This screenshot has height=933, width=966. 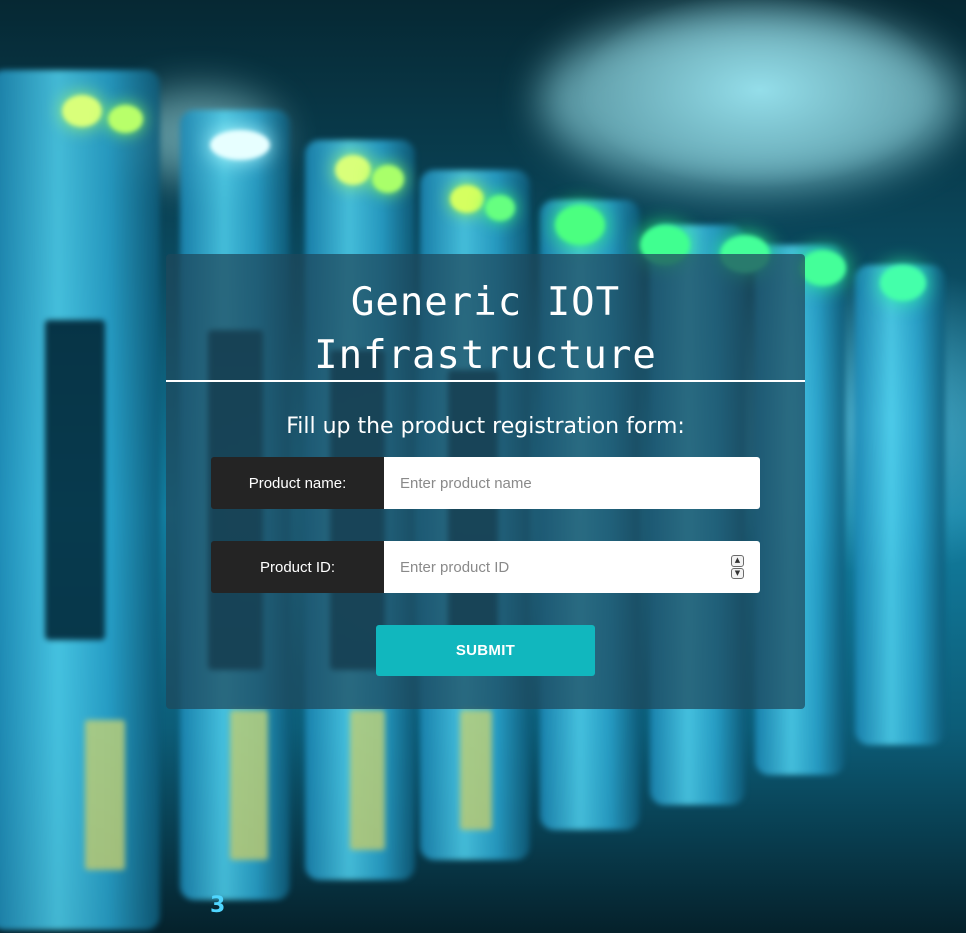 I want to click on title-line-2: Infrastructure, so click(x=485, y=355).